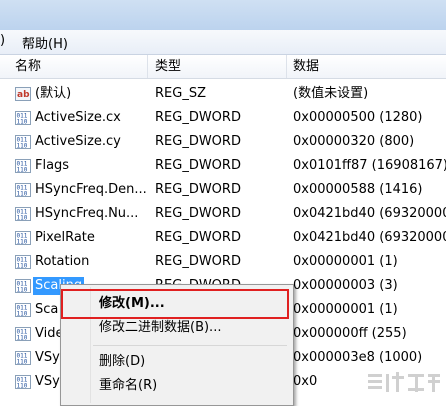  Describe the element at coordinates (354, 141) in the screenshot. I see `row-data: 0x00000320 (800)` at that location.